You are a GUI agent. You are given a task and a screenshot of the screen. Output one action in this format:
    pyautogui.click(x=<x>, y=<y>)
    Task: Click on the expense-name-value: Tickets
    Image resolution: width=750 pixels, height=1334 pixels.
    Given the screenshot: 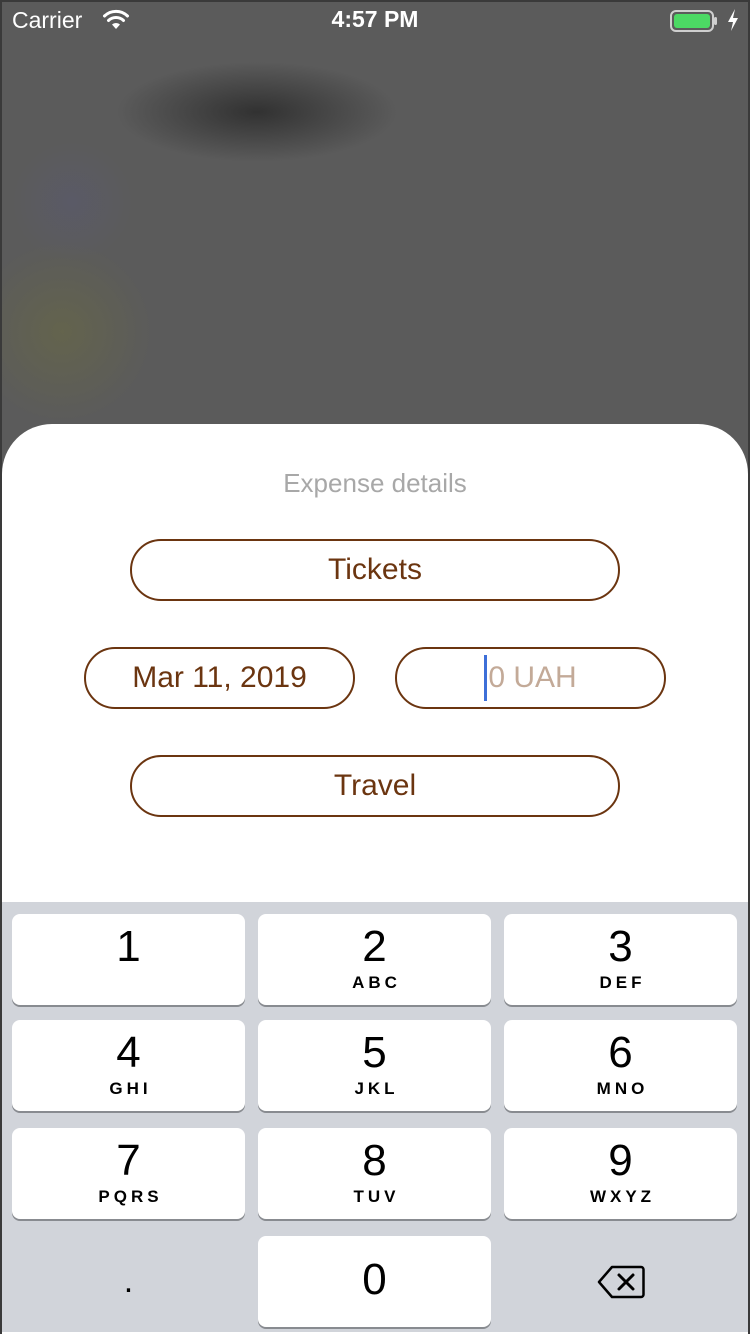 What is the action you would take?
    pyautogui.click(x=375, y=569)
    